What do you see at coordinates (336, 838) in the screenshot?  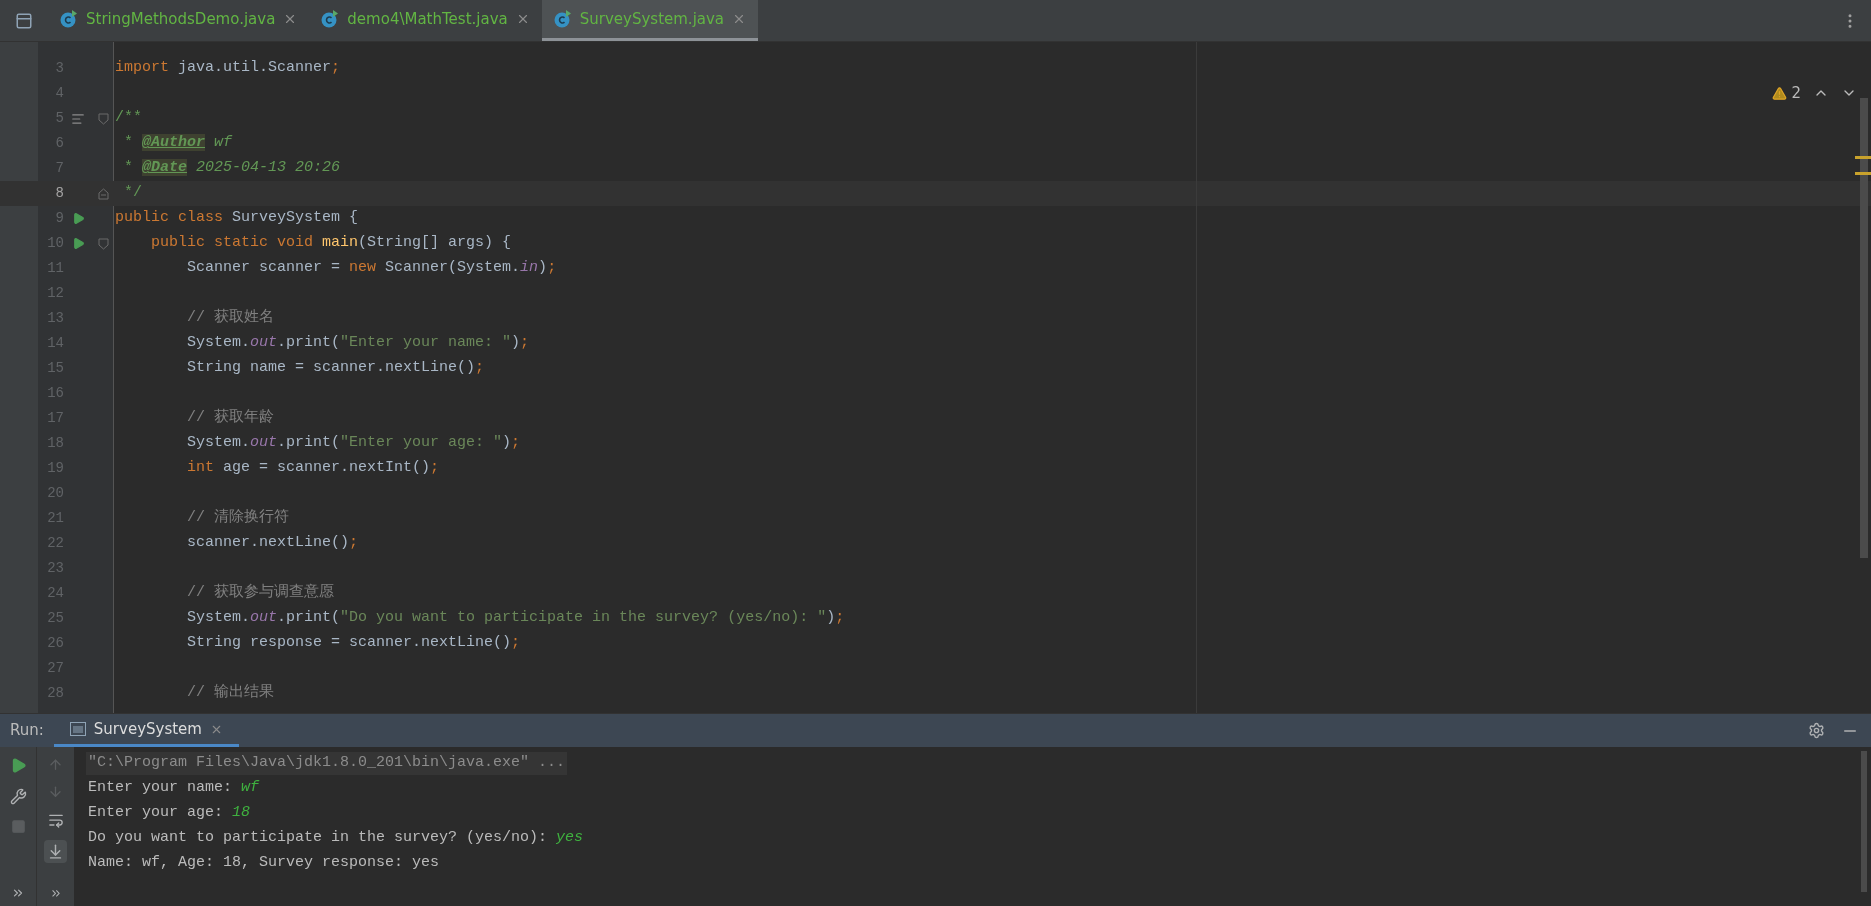 I see `console-line: Do you want to participate in the survey? (yes/no): yes` at bounding box center [336, 838].